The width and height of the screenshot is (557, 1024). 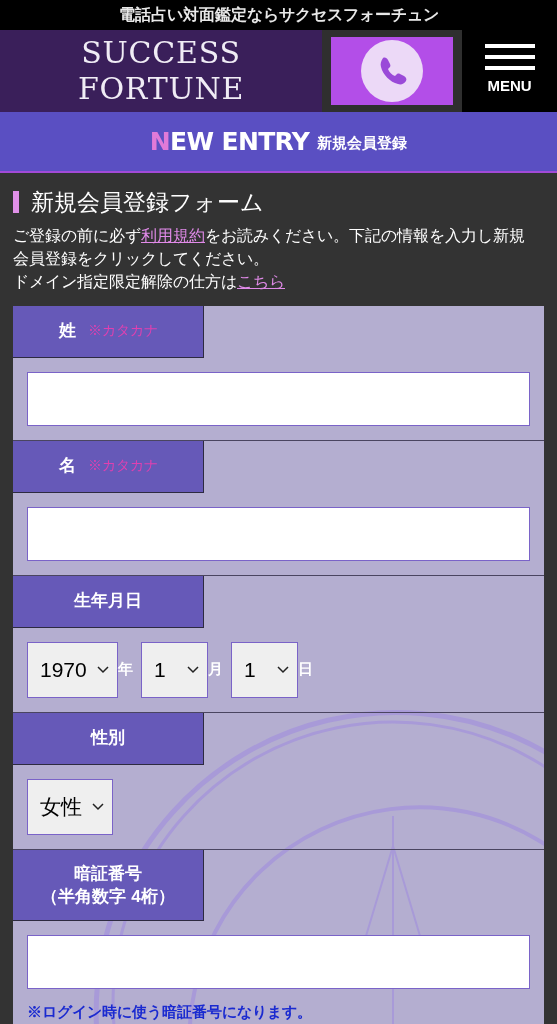 What do you see at coordinates (70, 806) in the screenshot?
I see `dropdown: 女性` at bounding box center [70, 806].